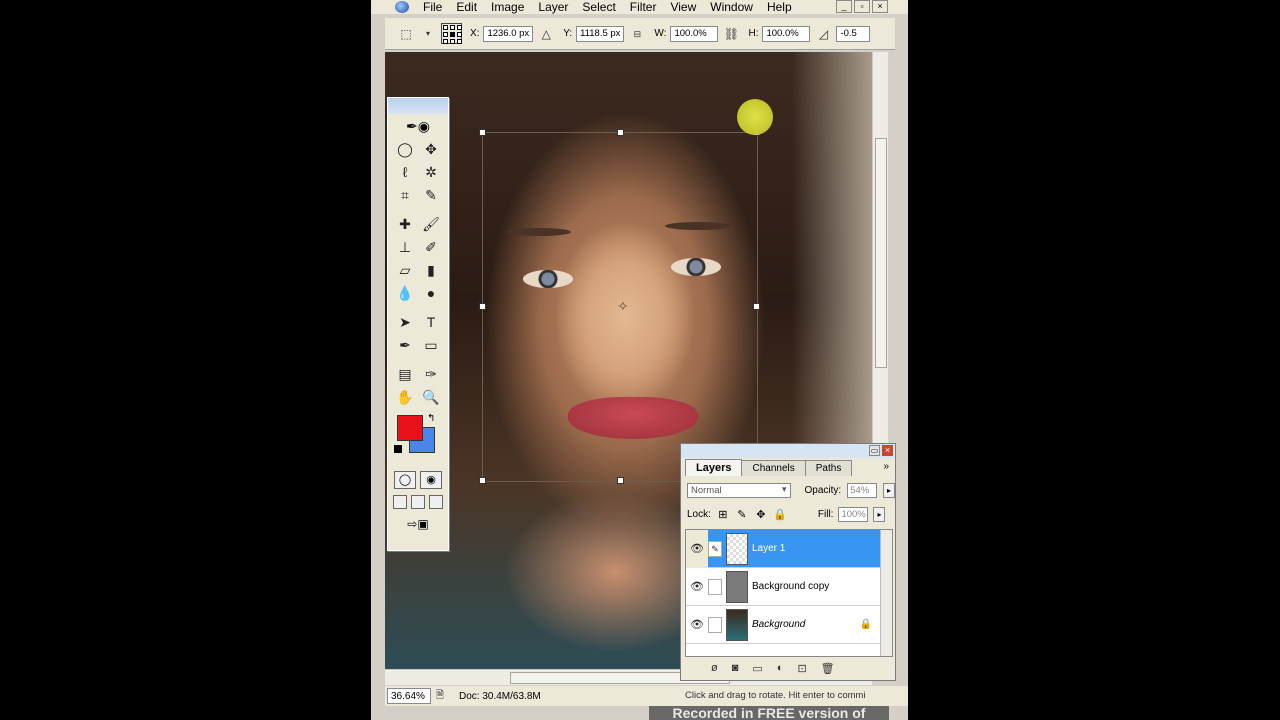 The image size is (1280, 720). I want to click on layer-name: Background copy, so click(790, 586).